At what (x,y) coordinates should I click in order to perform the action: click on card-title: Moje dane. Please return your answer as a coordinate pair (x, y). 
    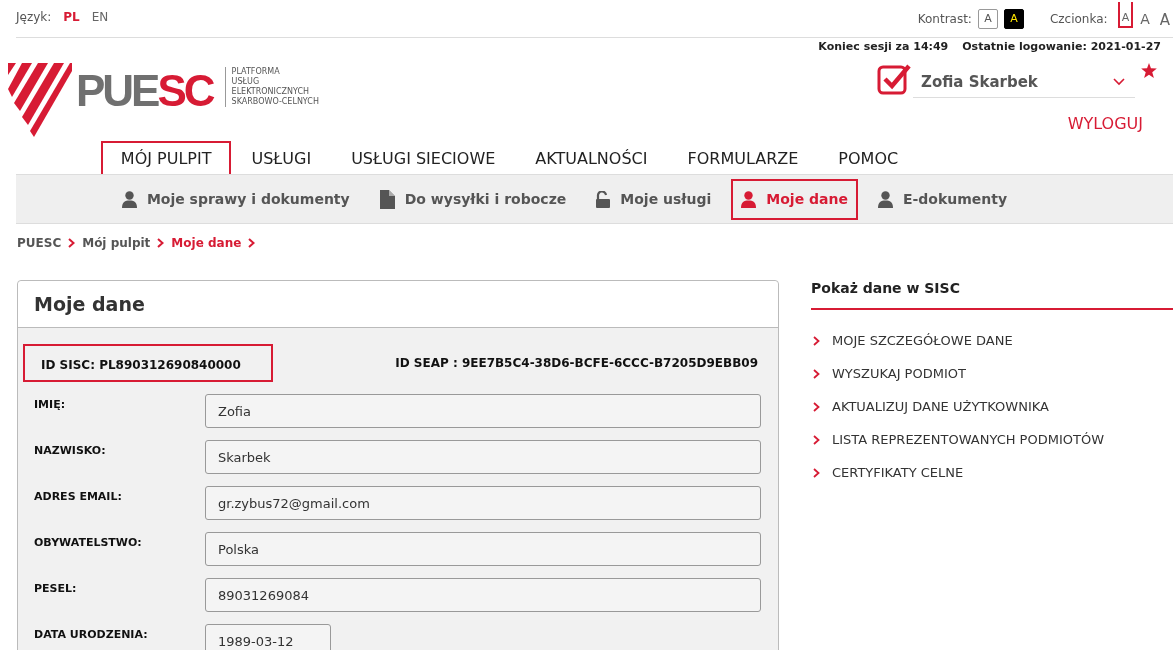
    Looking at the image, I should click on (89, 304).